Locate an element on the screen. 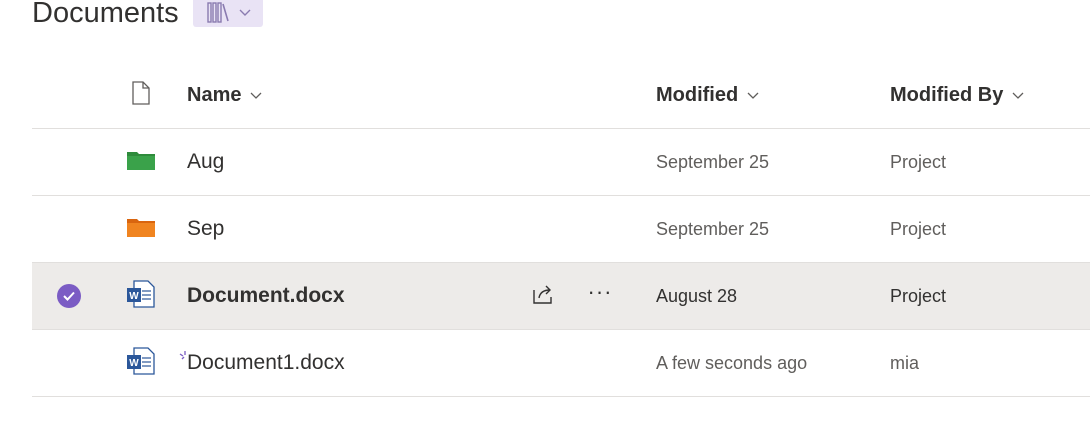 The height and width of the screenshot is (429, 1090). share-icon is located at coordinates (544, 296).